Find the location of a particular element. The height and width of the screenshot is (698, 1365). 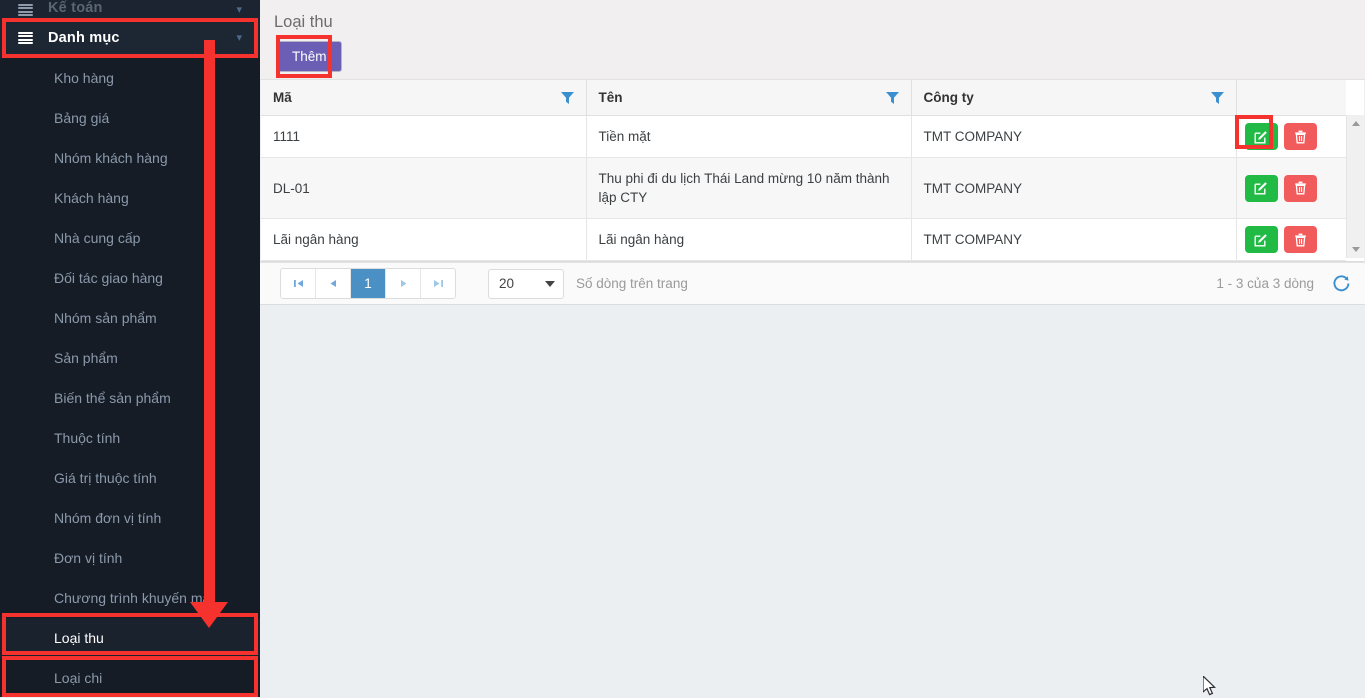

table-row: 1111 Tiền mặt TMT COMPANY is located at coordinates (803, 136).